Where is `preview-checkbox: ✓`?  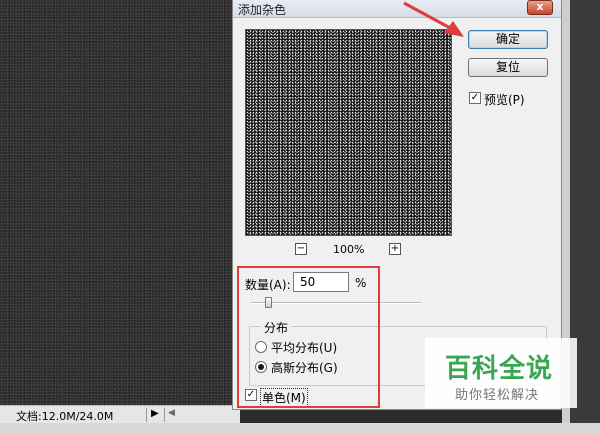 preview-checkbox: ✓ is located at coordinates (475, 98).